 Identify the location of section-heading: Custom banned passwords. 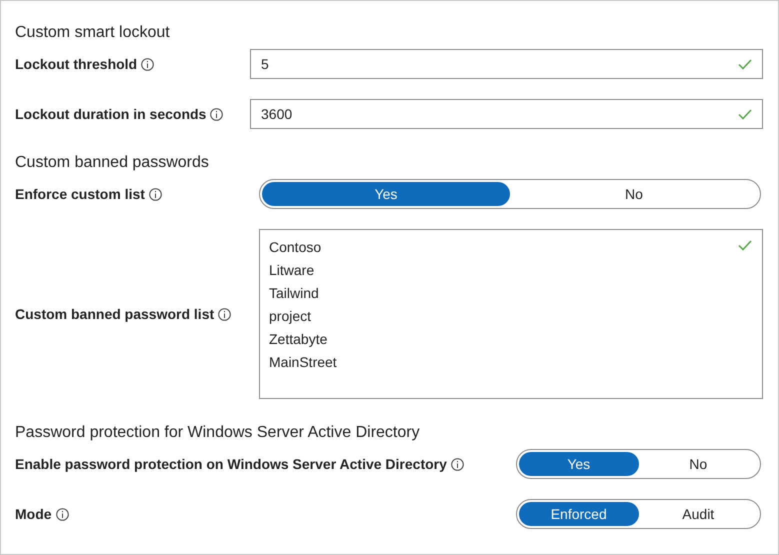
(112, 163).